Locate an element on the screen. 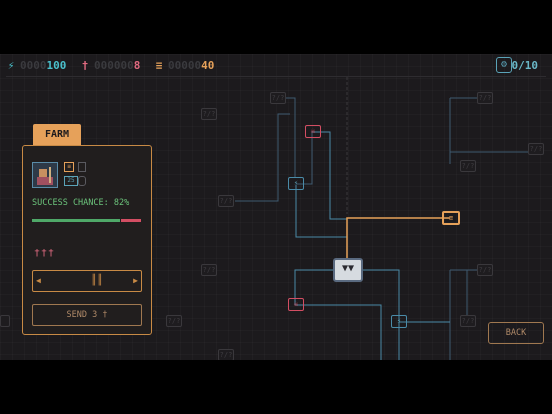 The height and width of the screenshot is (414, 552). people-icons: ††† is located at coordinates (45, 253).